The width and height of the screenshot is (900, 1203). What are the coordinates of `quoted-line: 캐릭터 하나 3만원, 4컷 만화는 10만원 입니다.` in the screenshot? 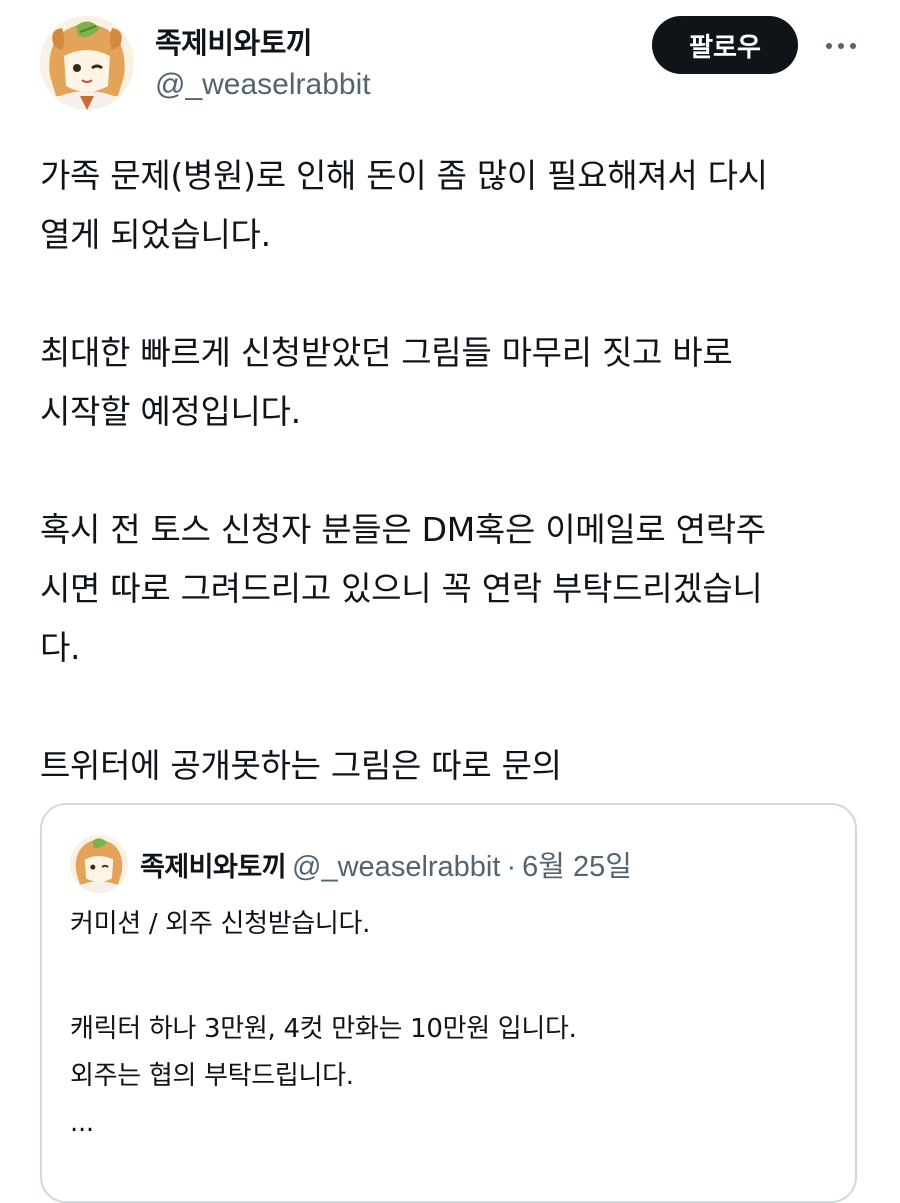 It's located at (323, 1029).